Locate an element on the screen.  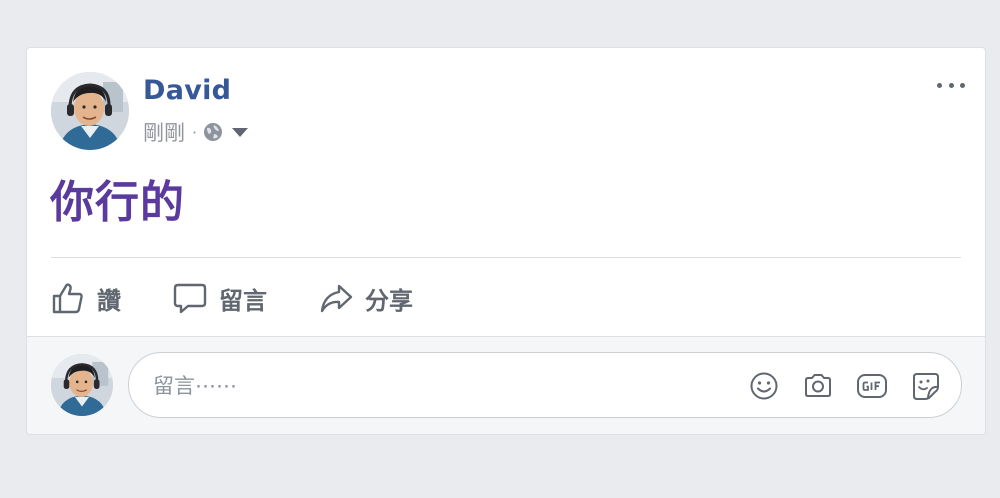
comment-bubble-icon is located at coordinates (190, 298).